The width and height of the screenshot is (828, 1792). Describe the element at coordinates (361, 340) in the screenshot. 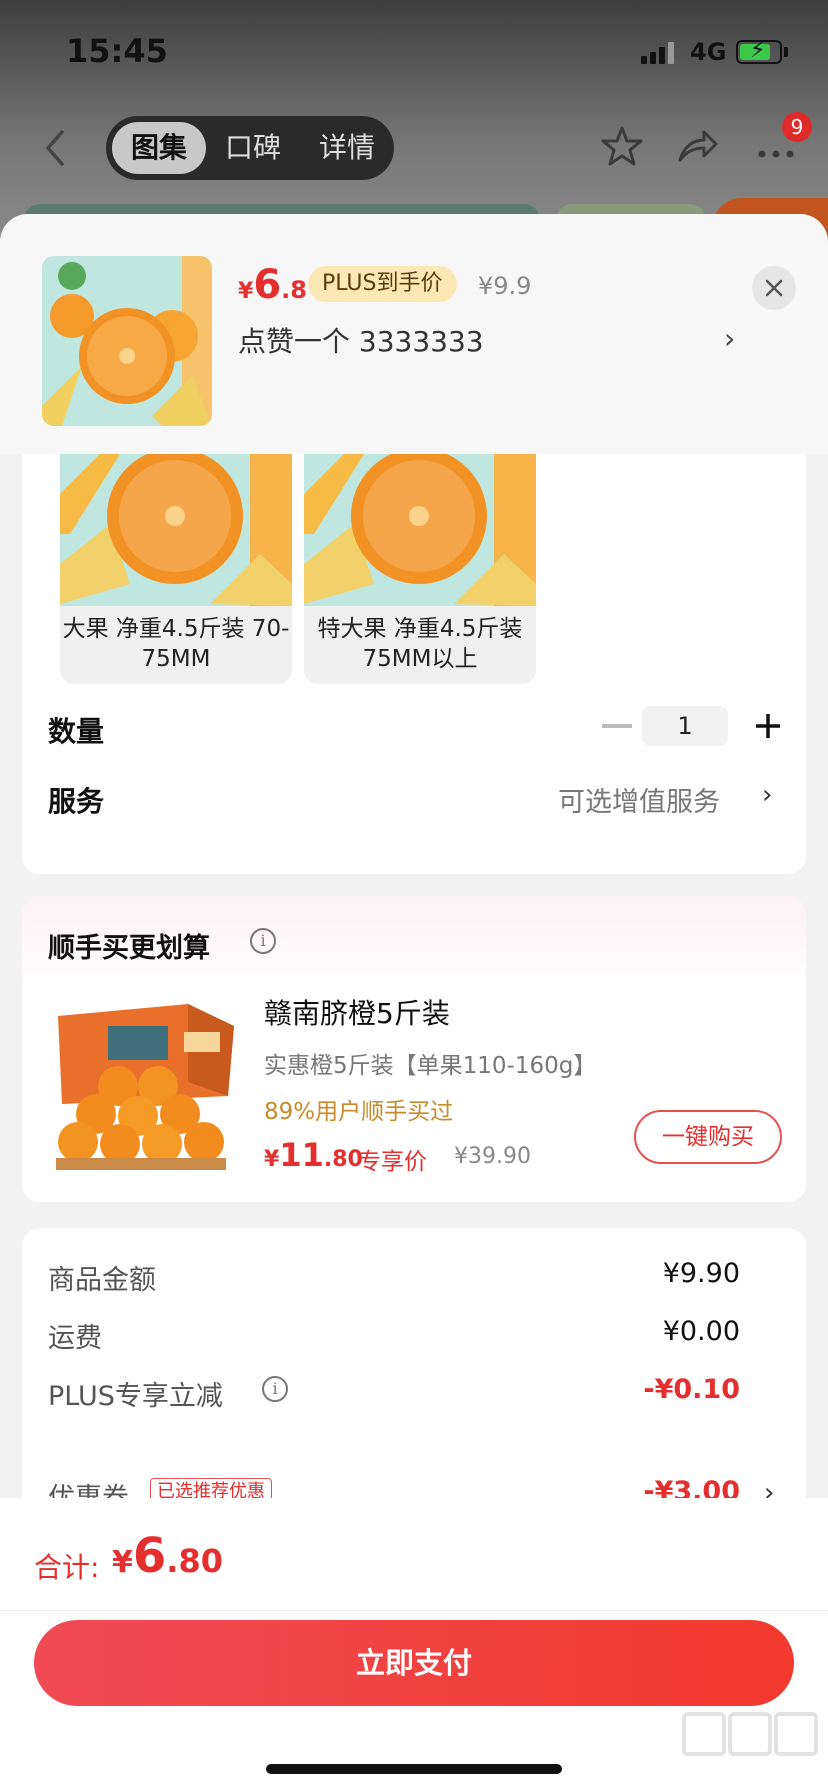

I see `liked-text: 点赞一个 3333333` at that location.